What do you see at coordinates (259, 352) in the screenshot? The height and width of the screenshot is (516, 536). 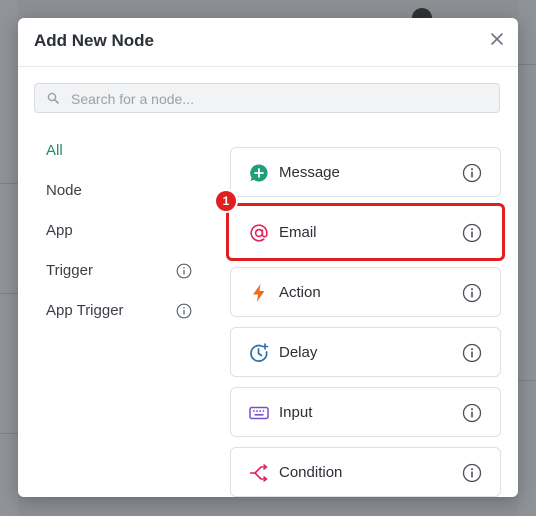 I see `clock-plus-icon` at bounding box center [259, 352].